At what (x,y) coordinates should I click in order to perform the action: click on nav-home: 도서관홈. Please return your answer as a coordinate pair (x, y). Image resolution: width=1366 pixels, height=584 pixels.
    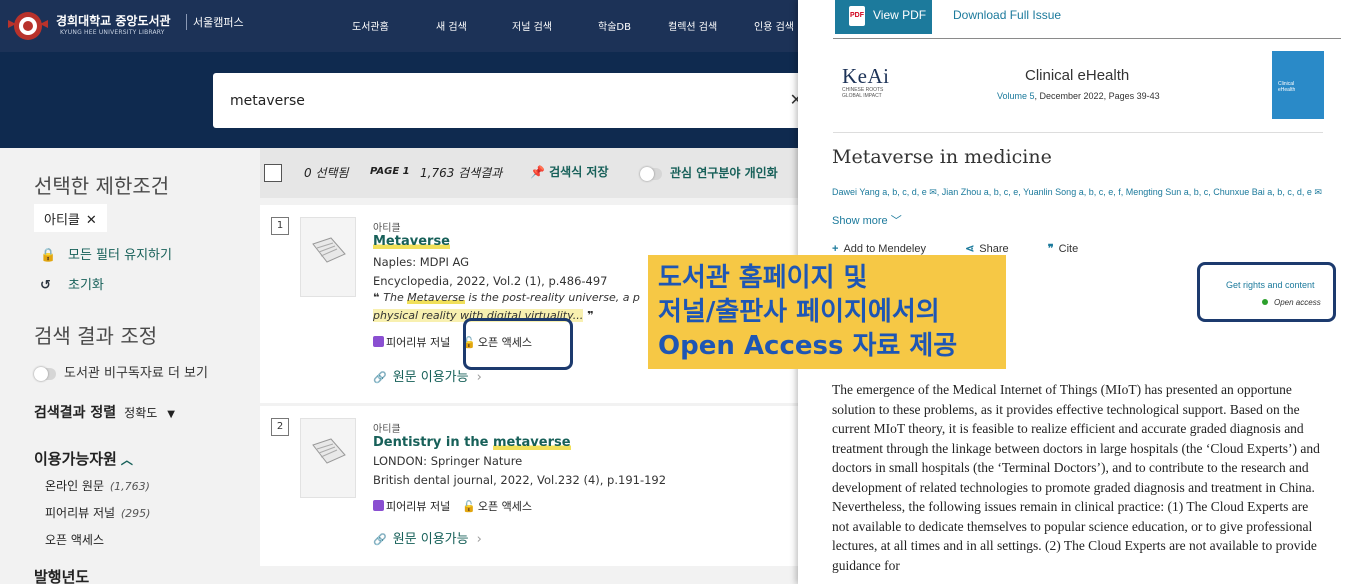
    Looking at the image, I should click on (370, 25).